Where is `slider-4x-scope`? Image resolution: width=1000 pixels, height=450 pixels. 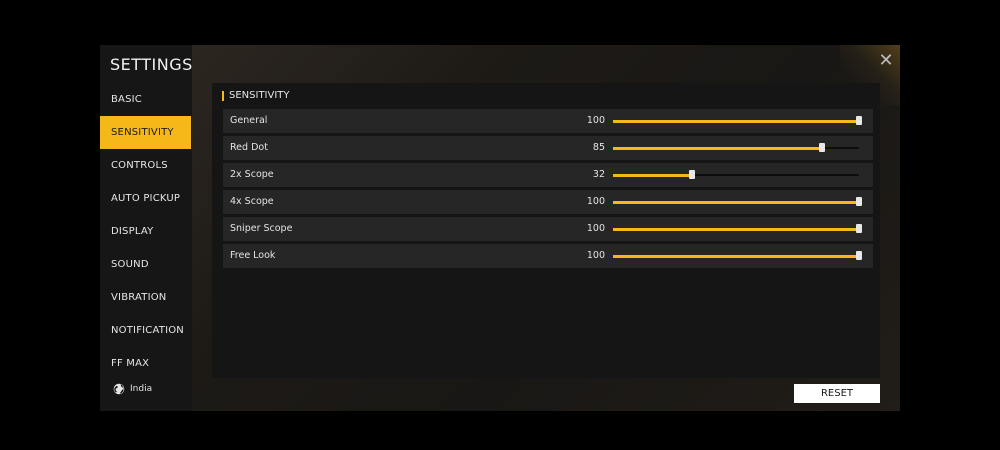 slider-4x-scope is located at coordinates (737, 202).